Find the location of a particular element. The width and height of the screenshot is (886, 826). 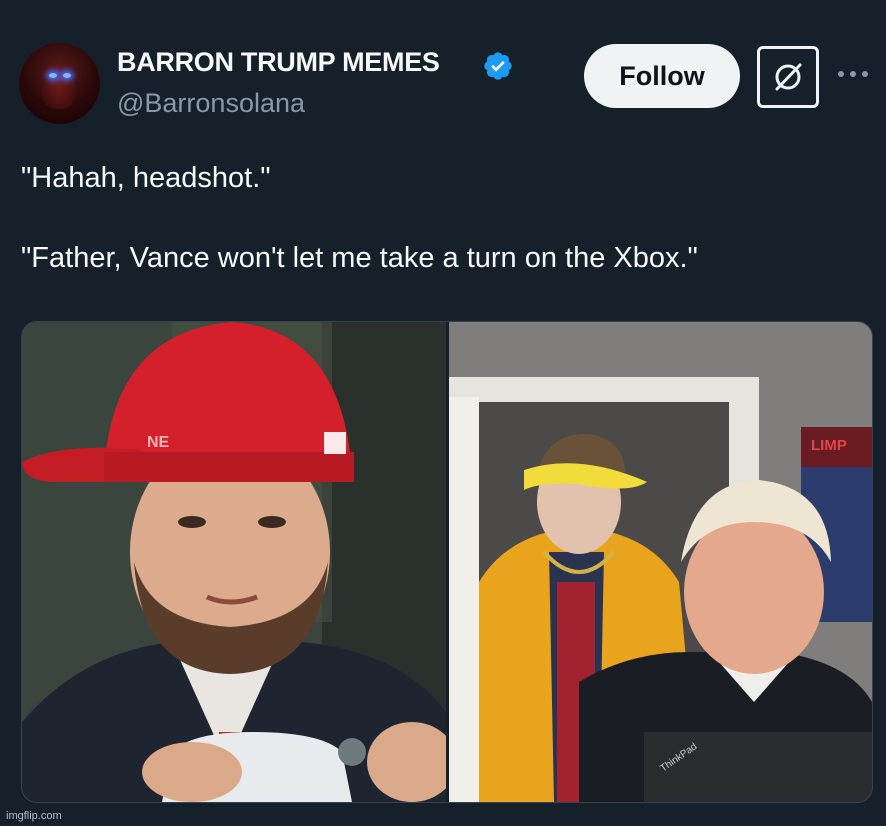

author-display-name: BARRON TRUMP MEMES is located at coordinates (278, 62).